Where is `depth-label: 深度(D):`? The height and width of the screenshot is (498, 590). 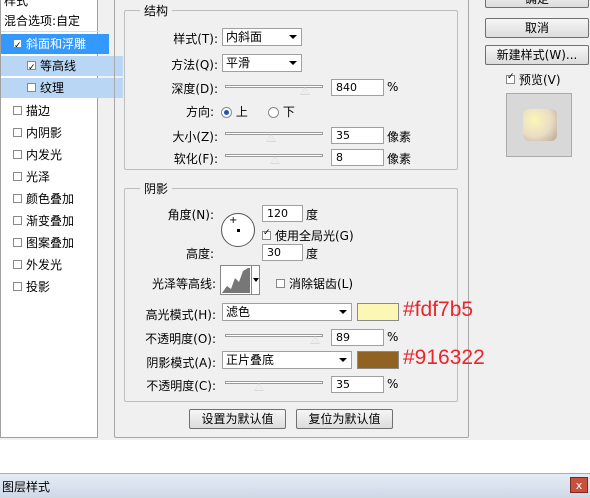
depth-label: 深度(D): is located at coordinates (194, 89).